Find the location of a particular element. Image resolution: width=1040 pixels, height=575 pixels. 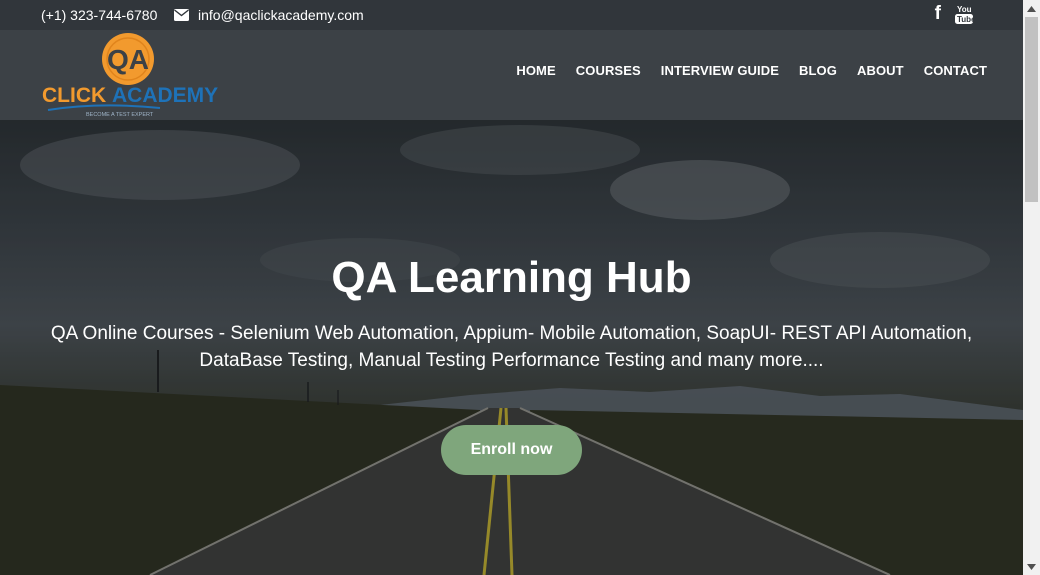

email-contact: info@qaclickacademy.com is located at coordinates (269, 15).